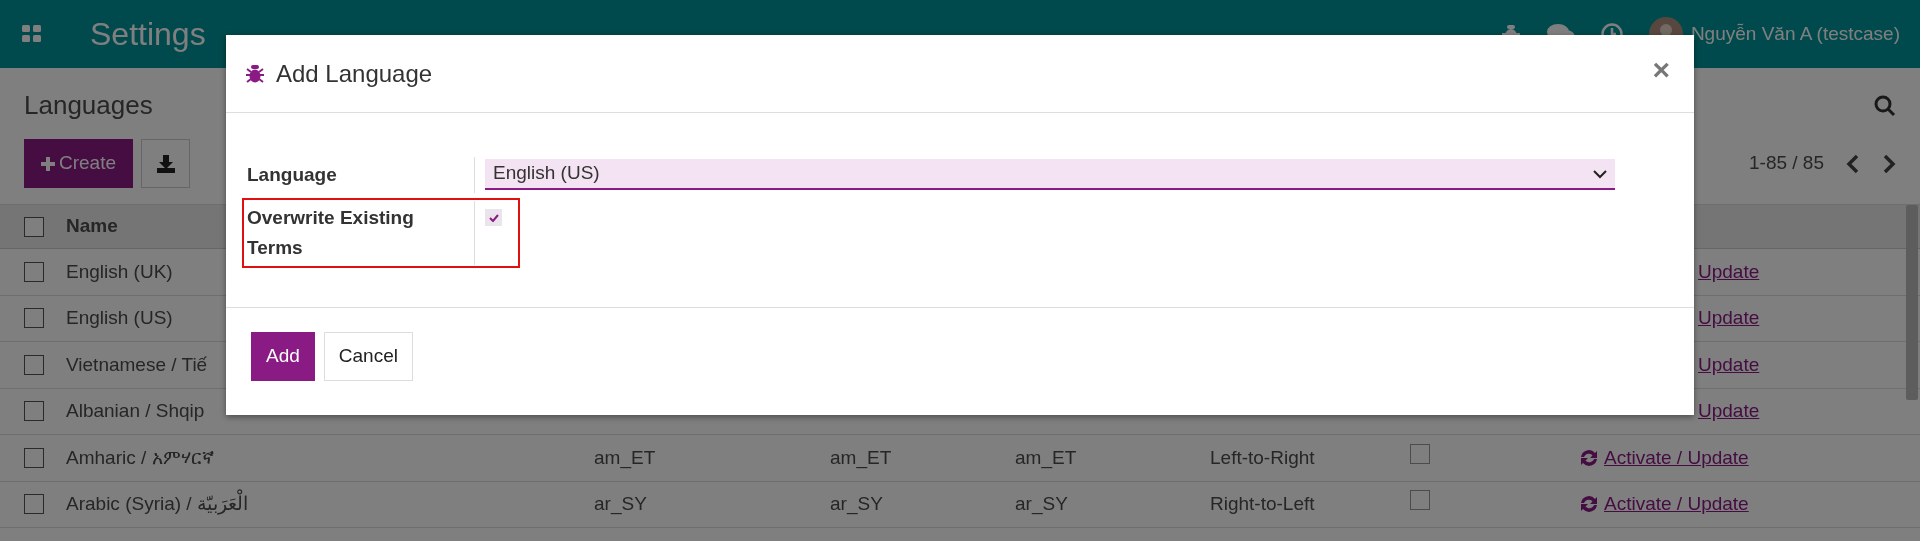 This screenshot has height=541, width=1920. Describe the element at coordinates (255, 73) in the screenshot. I see `bug-icon` at that location.